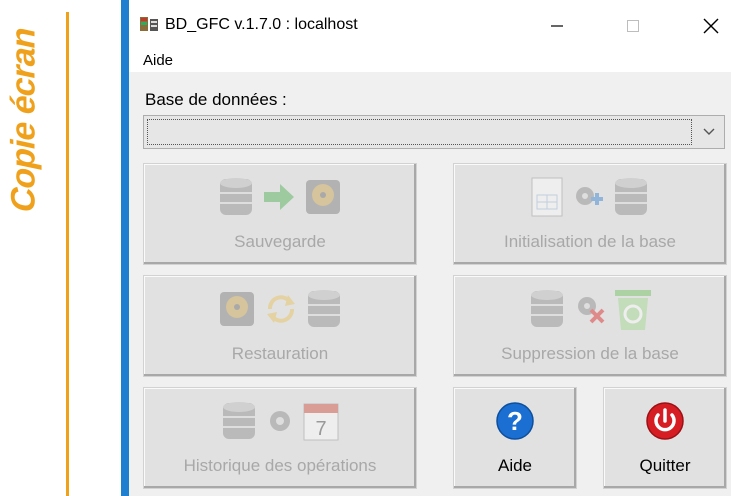 This screenshot has height=496, width=731. I want to click on close-button, so click(711, 26).